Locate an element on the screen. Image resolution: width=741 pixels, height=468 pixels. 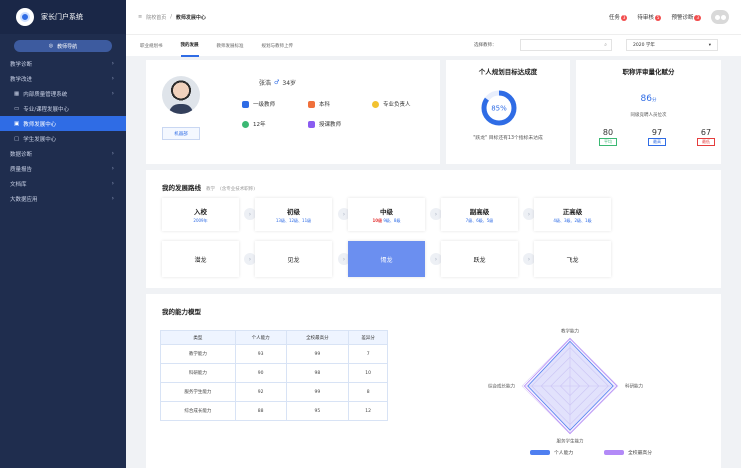
stat-max: 97 最高 is located at coordinates (657, 137).